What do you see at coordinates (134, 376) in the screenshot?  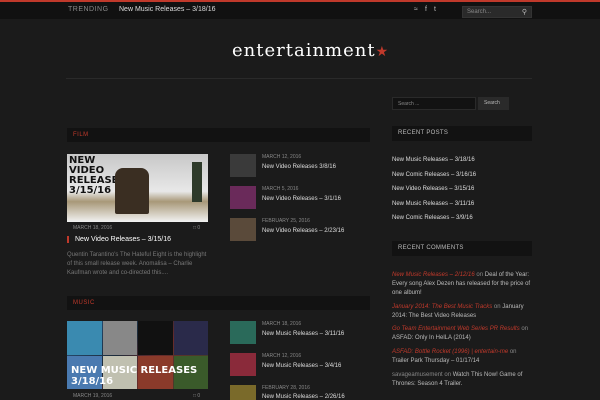 I see `featured-image-title-music: NEW MUSIC RELEASES 3/18/16` at bounding box center [134, 376].